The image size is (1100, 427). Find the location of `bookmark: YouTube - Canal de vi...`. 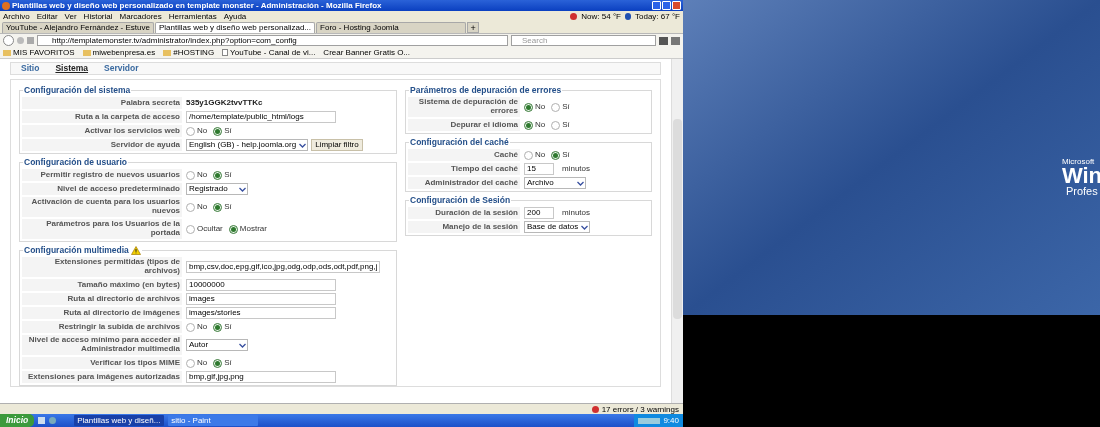

bookmark: YouTube - Canal de vi... is located at coordinates (273, 52).